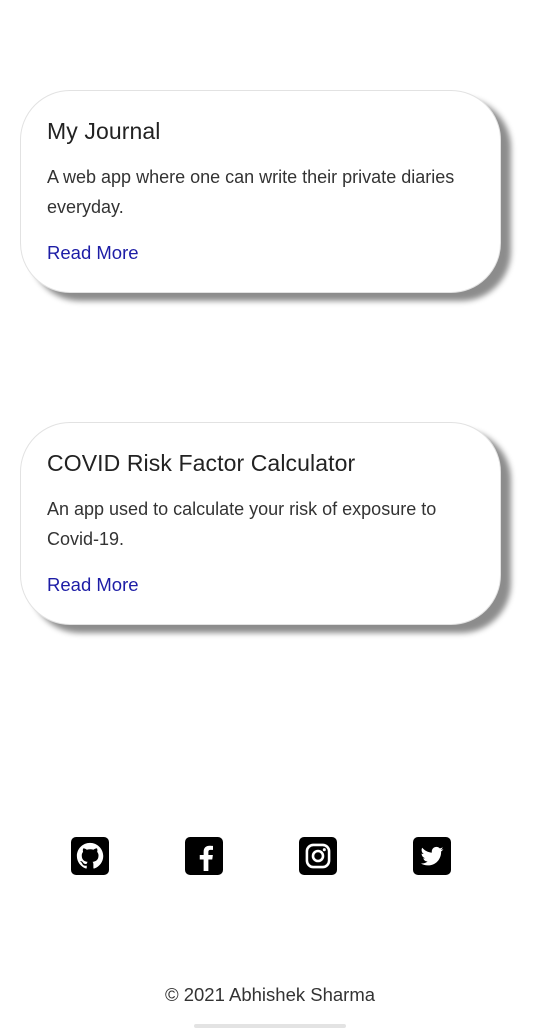 The height and width of the screenshot is (1029, 540). What do you see at coordinates (201, 463) in the screenshot?
I see `project-title: COVID Risk Factor Calculator` at bounding box center [201, 463].